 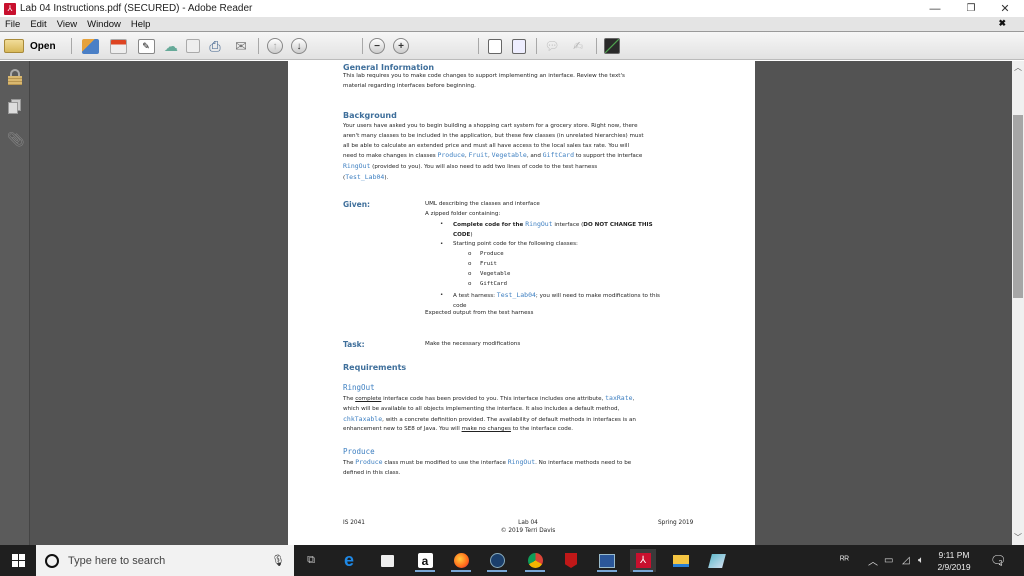 I want to click on text-line: defined in this class., so click(x=372, y=472).